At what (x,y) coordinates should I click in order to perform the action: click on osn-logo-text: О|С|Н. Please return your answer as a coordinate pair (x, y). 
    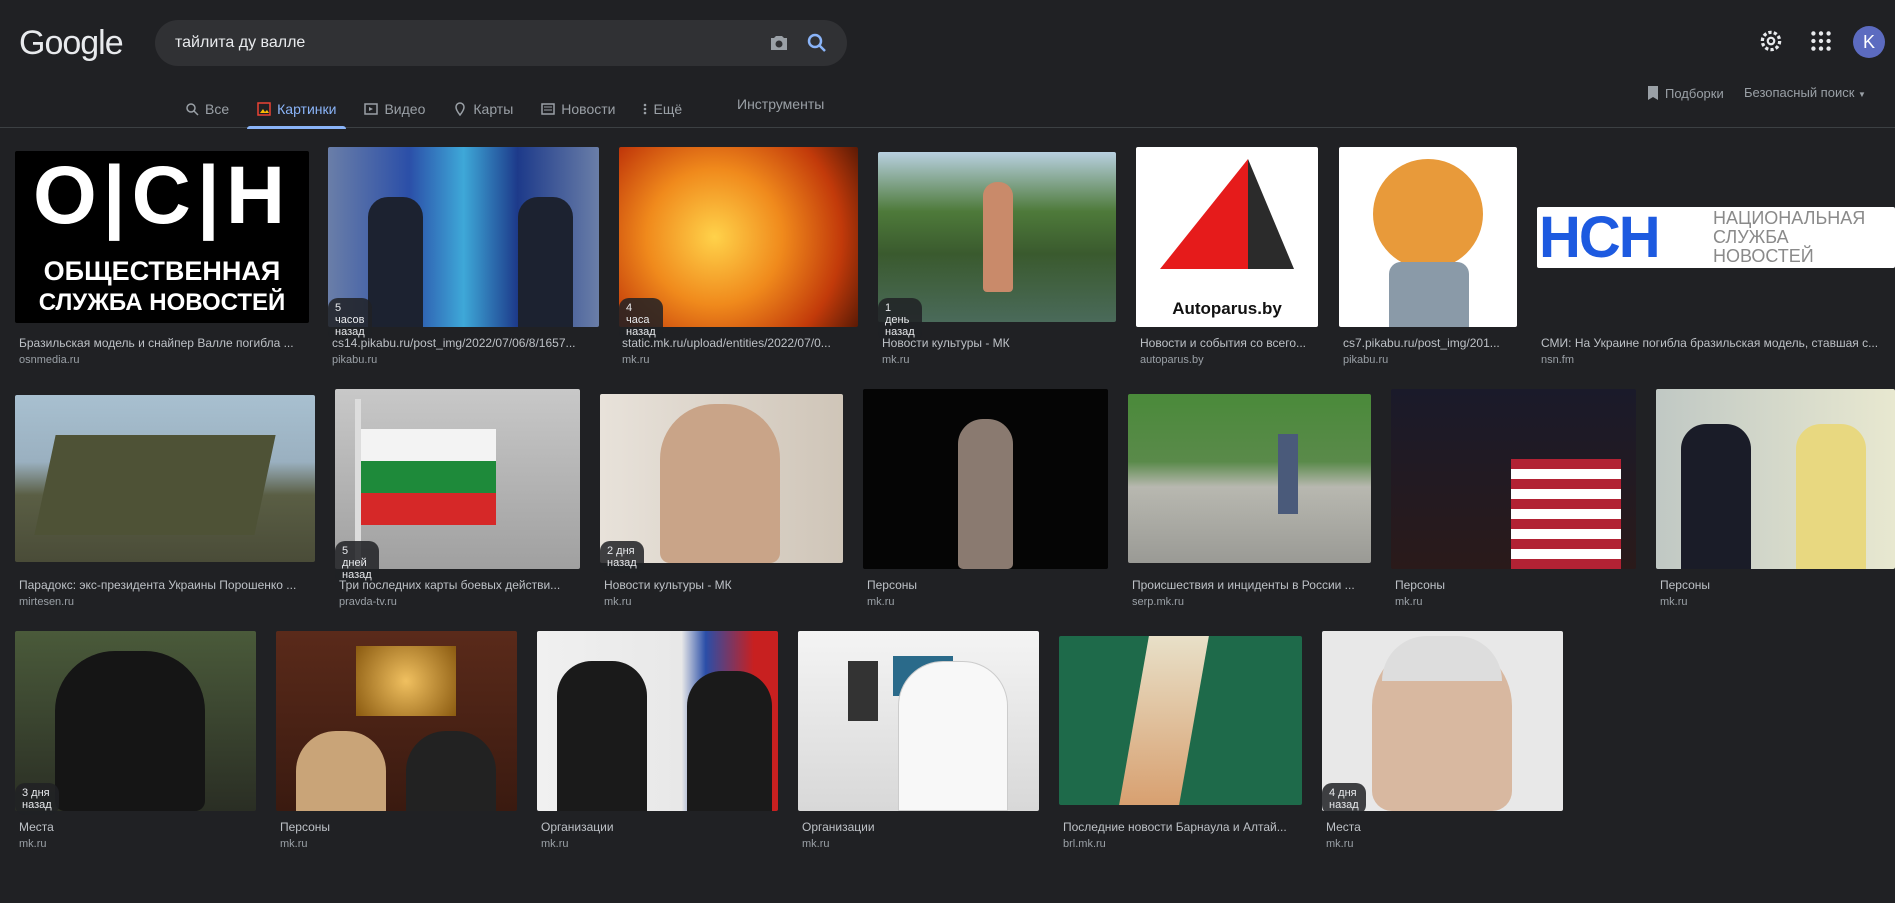
    Looking at the image, I should click on (162, 196).